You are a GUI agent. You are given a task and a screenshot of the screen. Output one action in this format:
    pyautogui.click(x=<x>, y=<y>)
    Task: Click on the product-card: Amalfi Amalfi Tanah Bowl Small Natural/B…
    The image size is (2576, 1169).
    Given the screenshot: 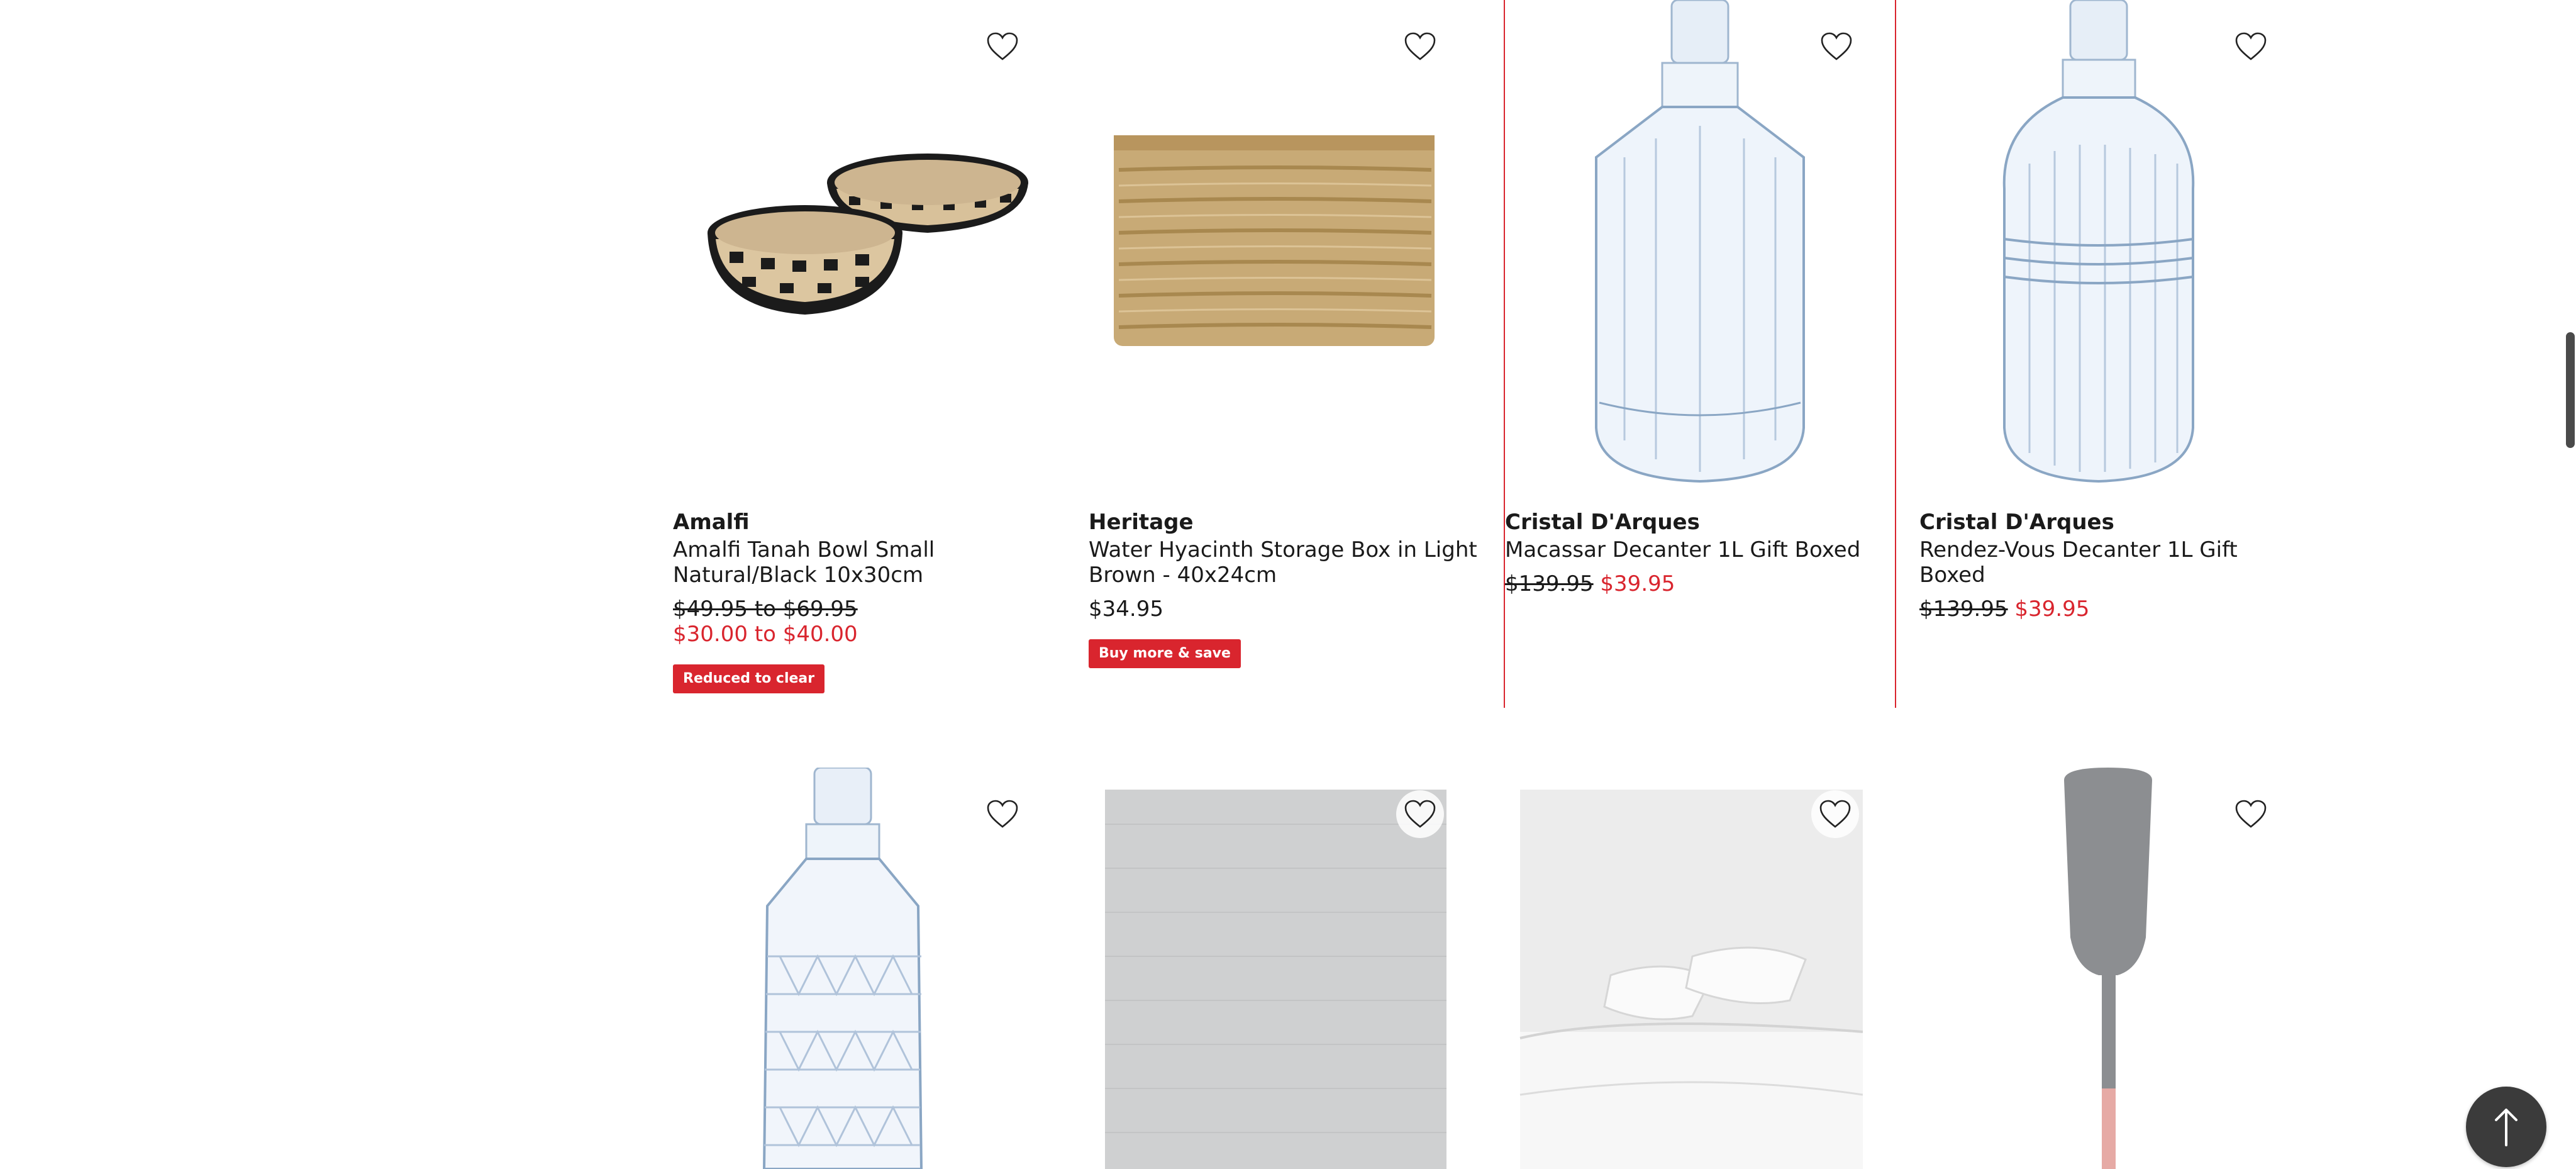 What is the action you would take?
    pyautogui.click(x=868, y=354)
    